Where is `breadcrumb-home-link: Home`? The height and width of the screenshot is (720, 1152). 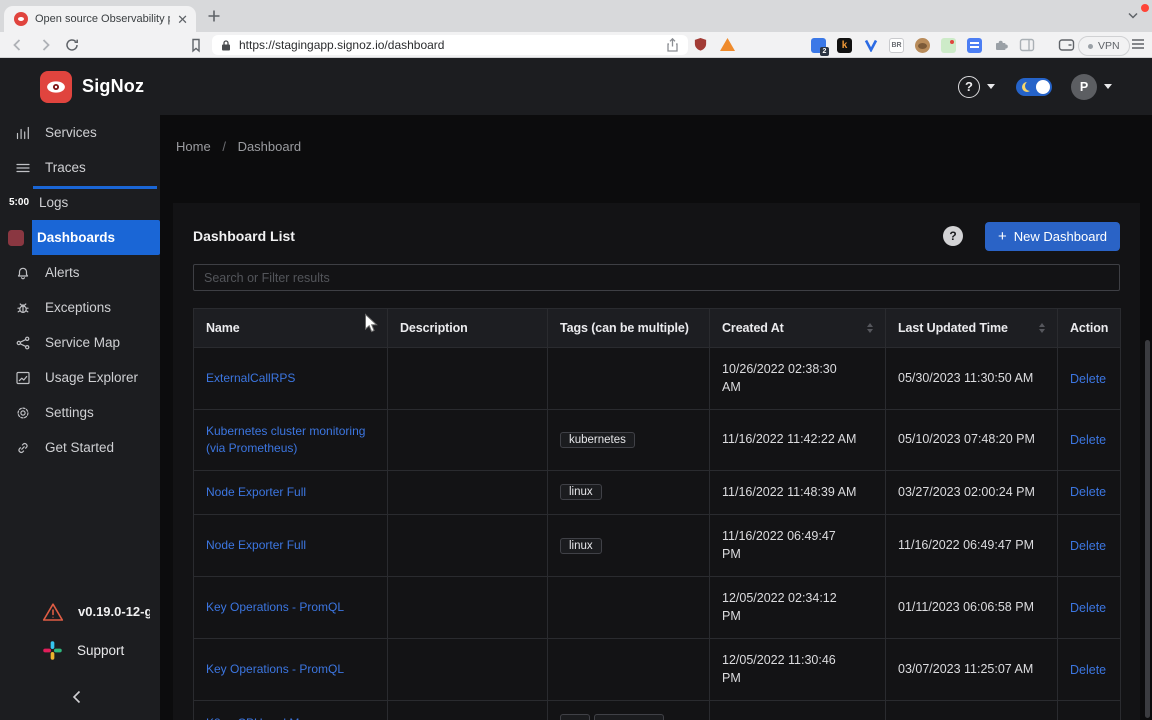
breadcrumb-home-link: Home is located at coordinates (193, 146).